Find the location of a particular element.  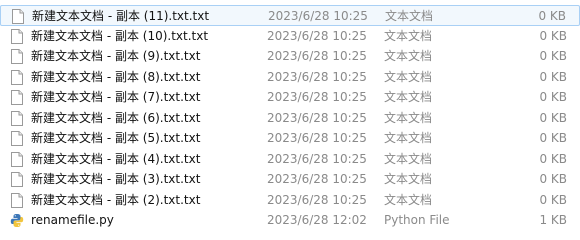

file-name: 新建文本文档 - 副本 (10).txt.txt is located at coordinates (120, 35).